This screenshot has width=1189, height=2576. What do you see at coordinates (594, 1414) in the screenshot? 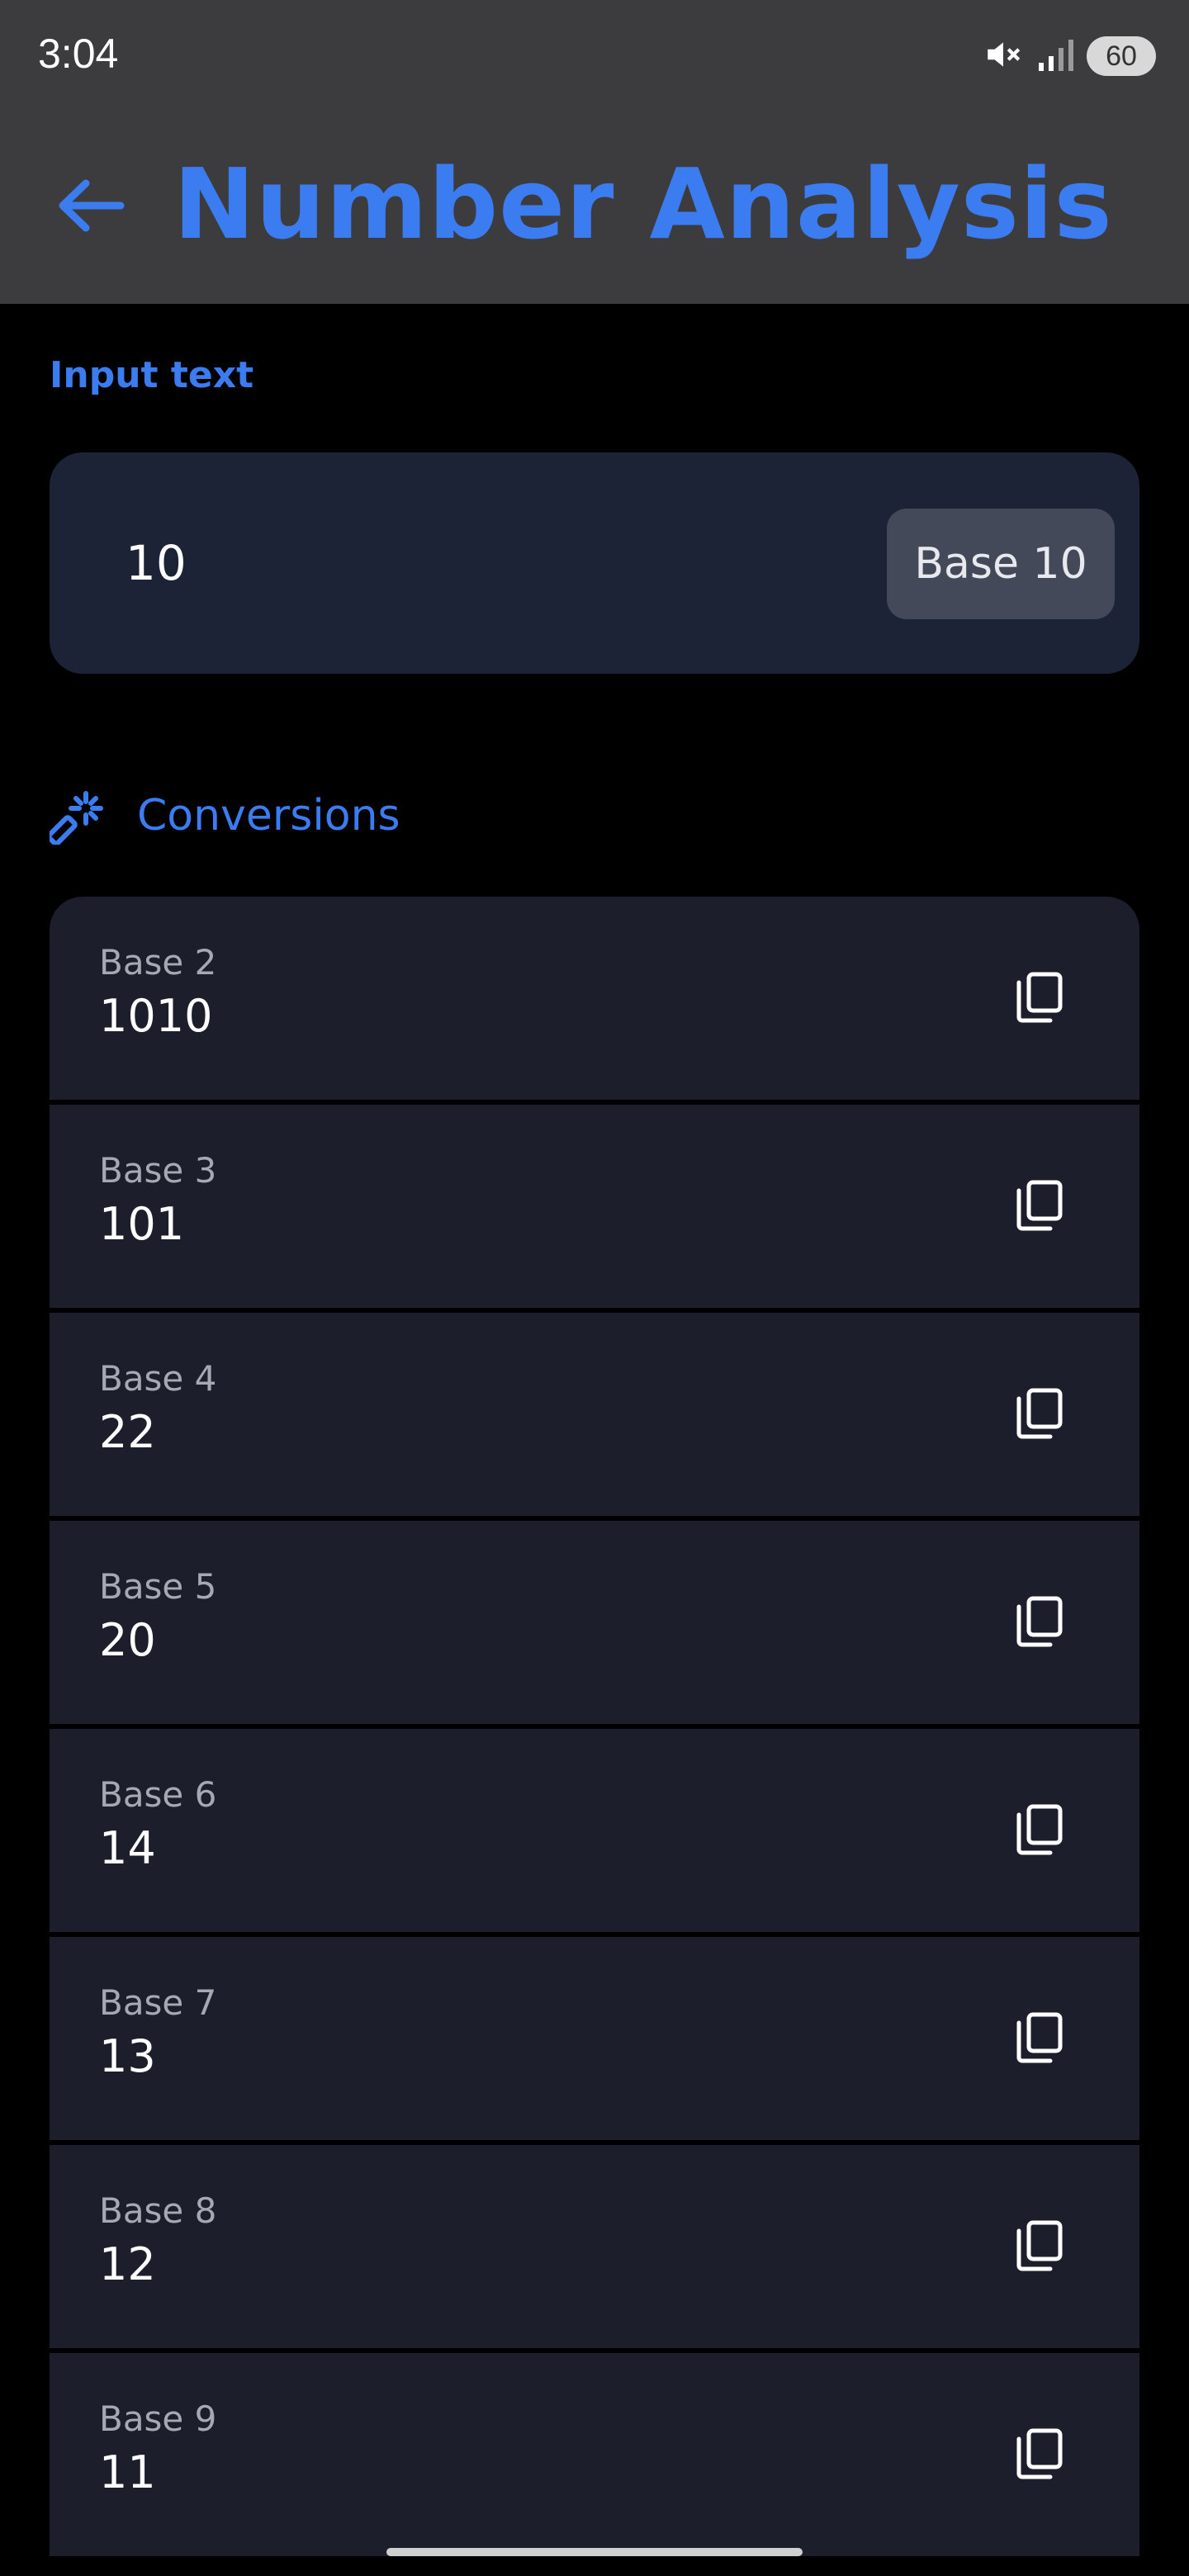
I see `conversion-row-base-4: Base 4 22` at bounding box center [594, 1414].